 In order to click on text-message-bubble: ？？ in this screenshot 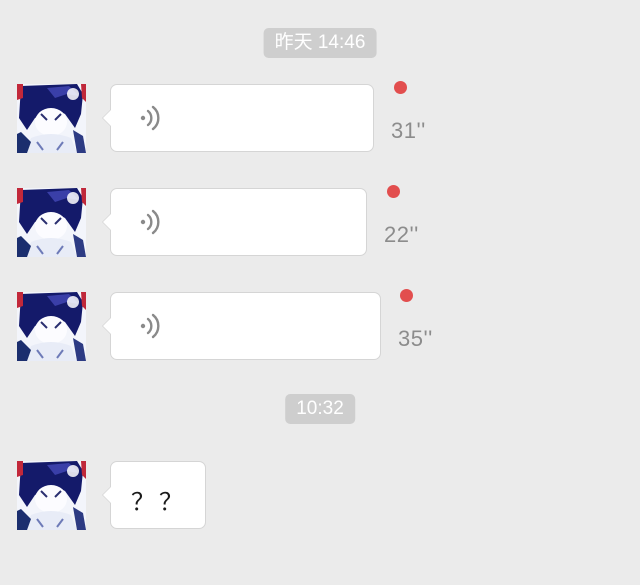, I will do `click(154, 495)`.